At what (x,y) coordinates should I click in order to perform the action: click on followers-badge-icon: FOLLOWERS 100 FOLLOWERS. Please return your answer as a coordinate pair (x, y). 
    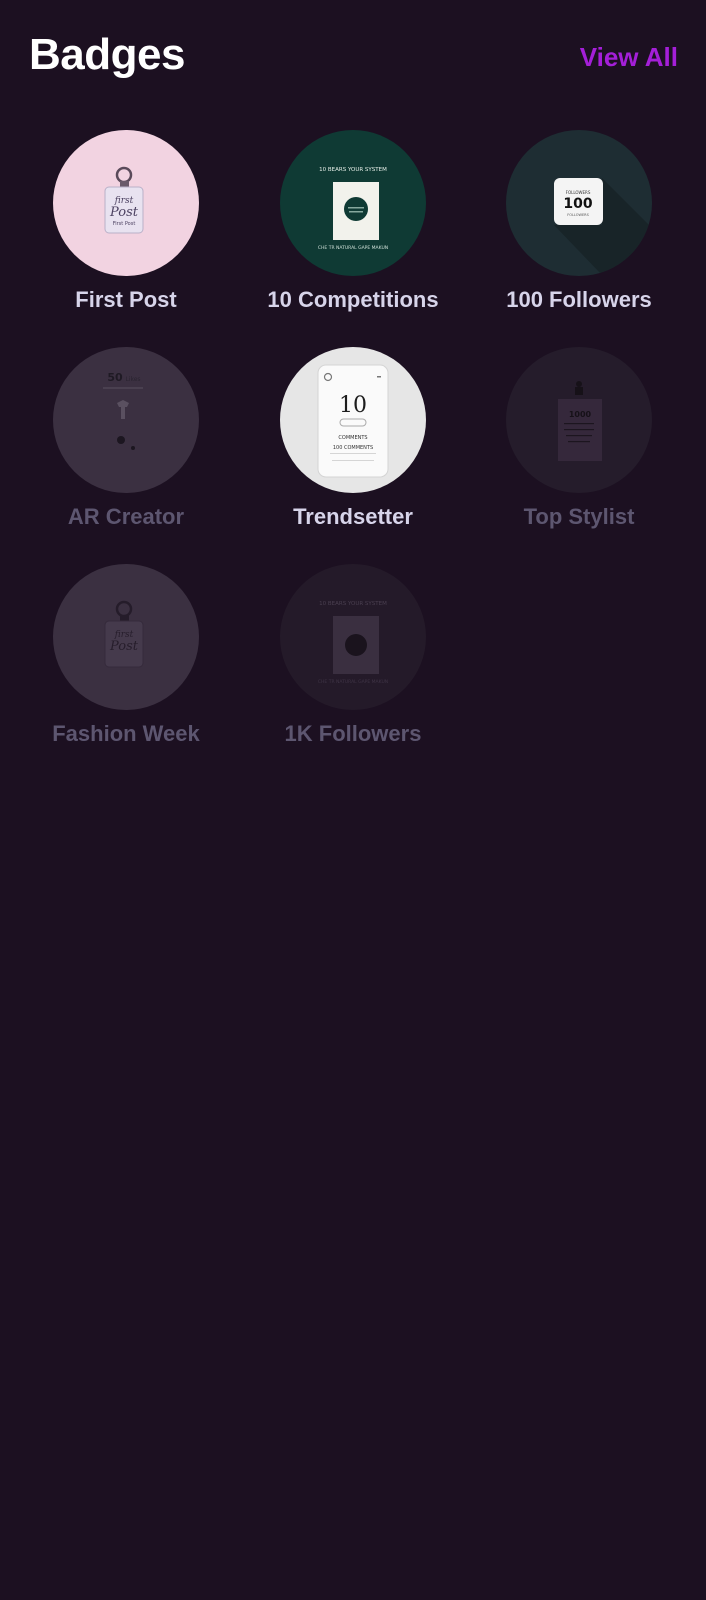
    Looking at the image, I should click on (579, 203).